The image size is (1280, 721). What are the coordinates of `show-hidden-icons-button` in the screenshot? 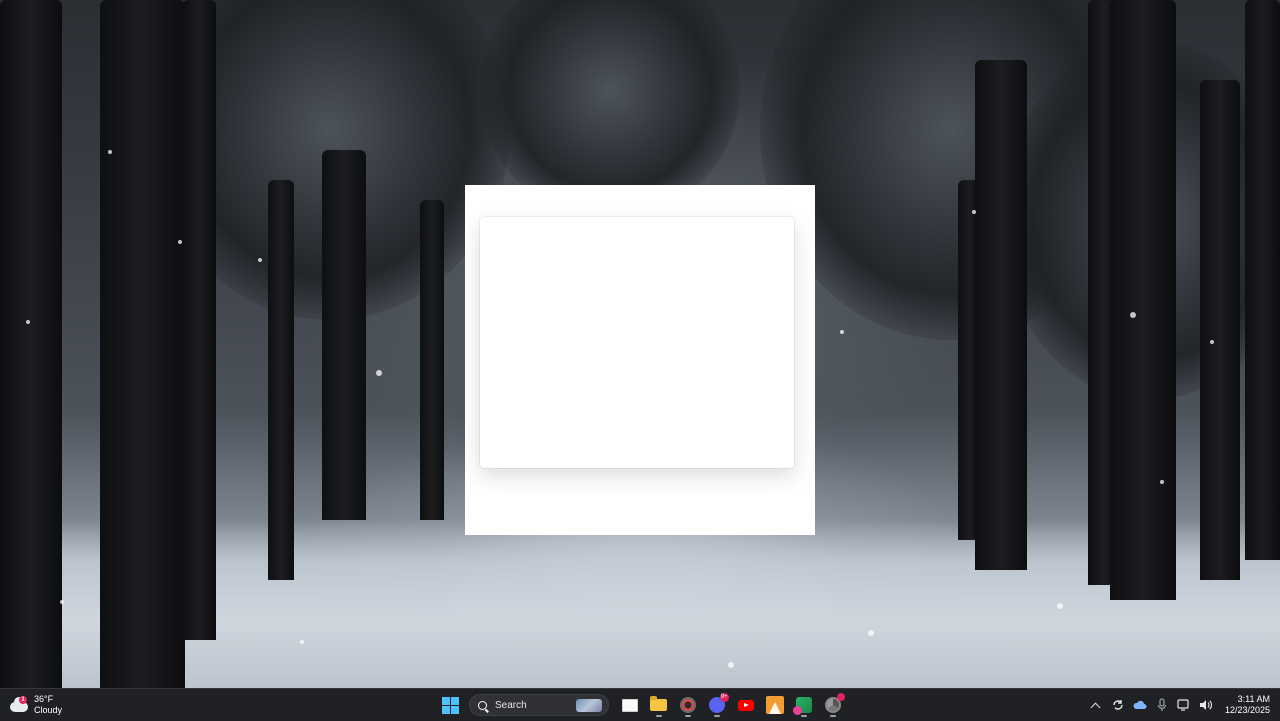 It's located at (1096, 705).